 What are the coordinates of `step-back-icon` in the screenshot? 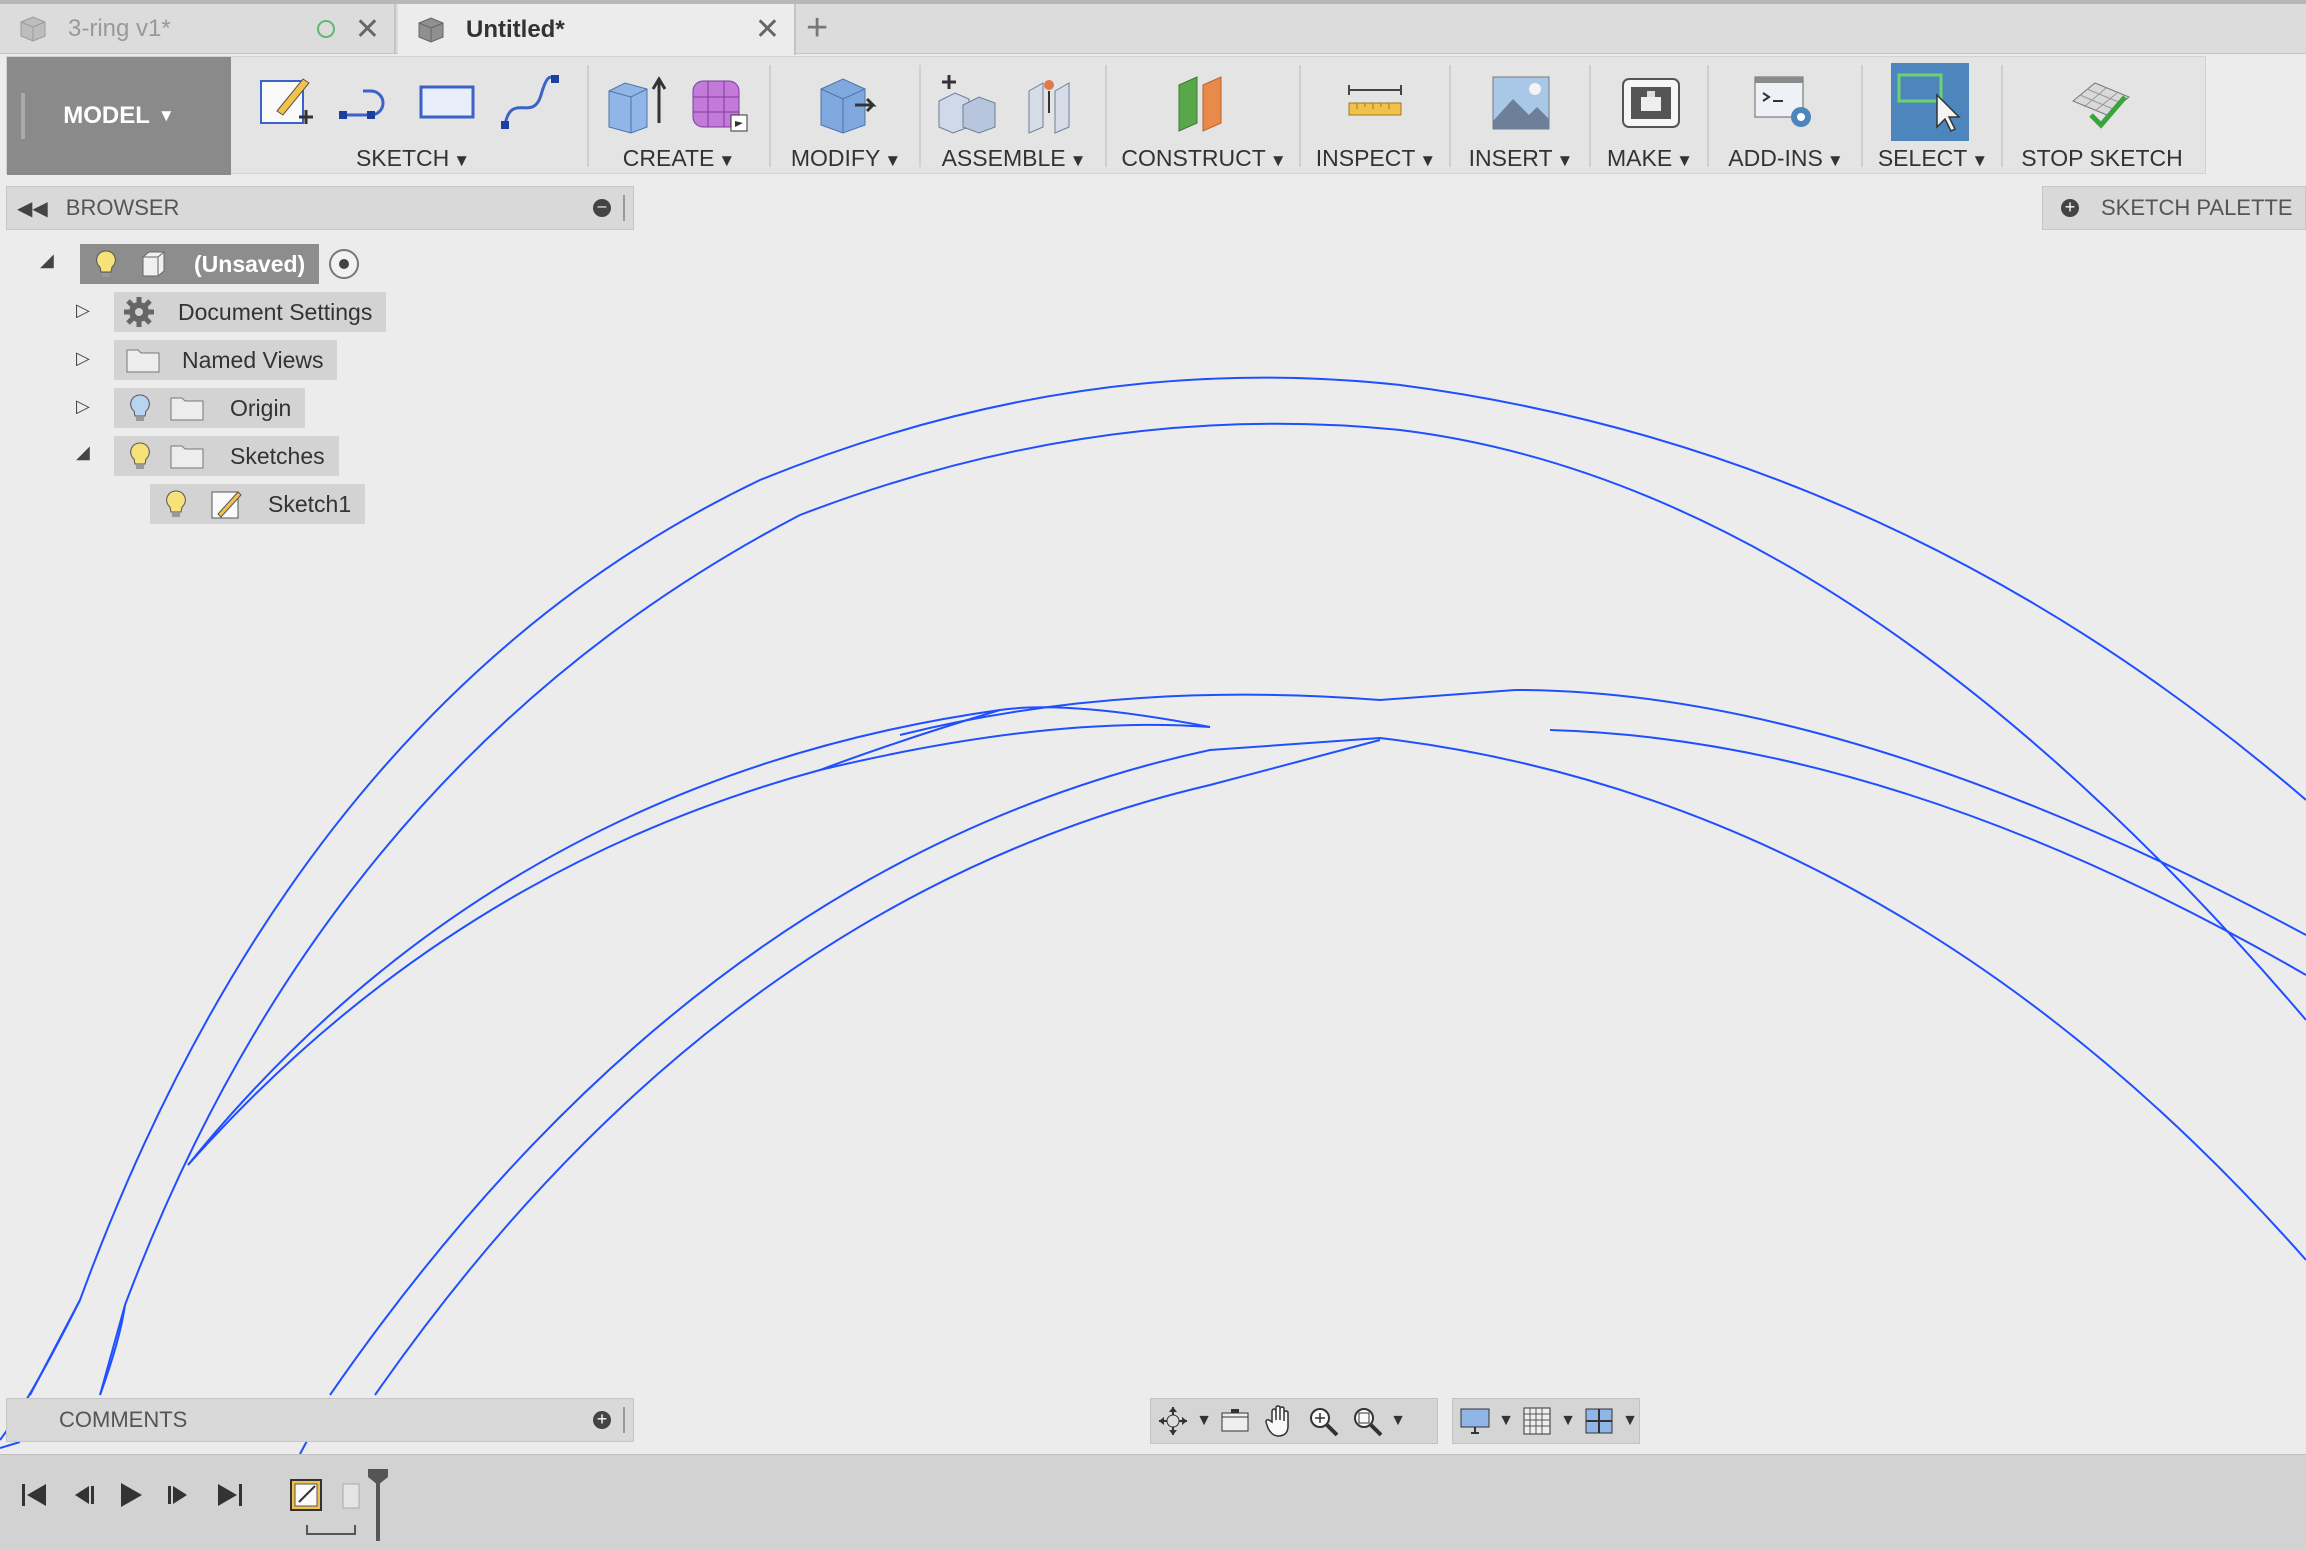 It's located at (82, 1495).